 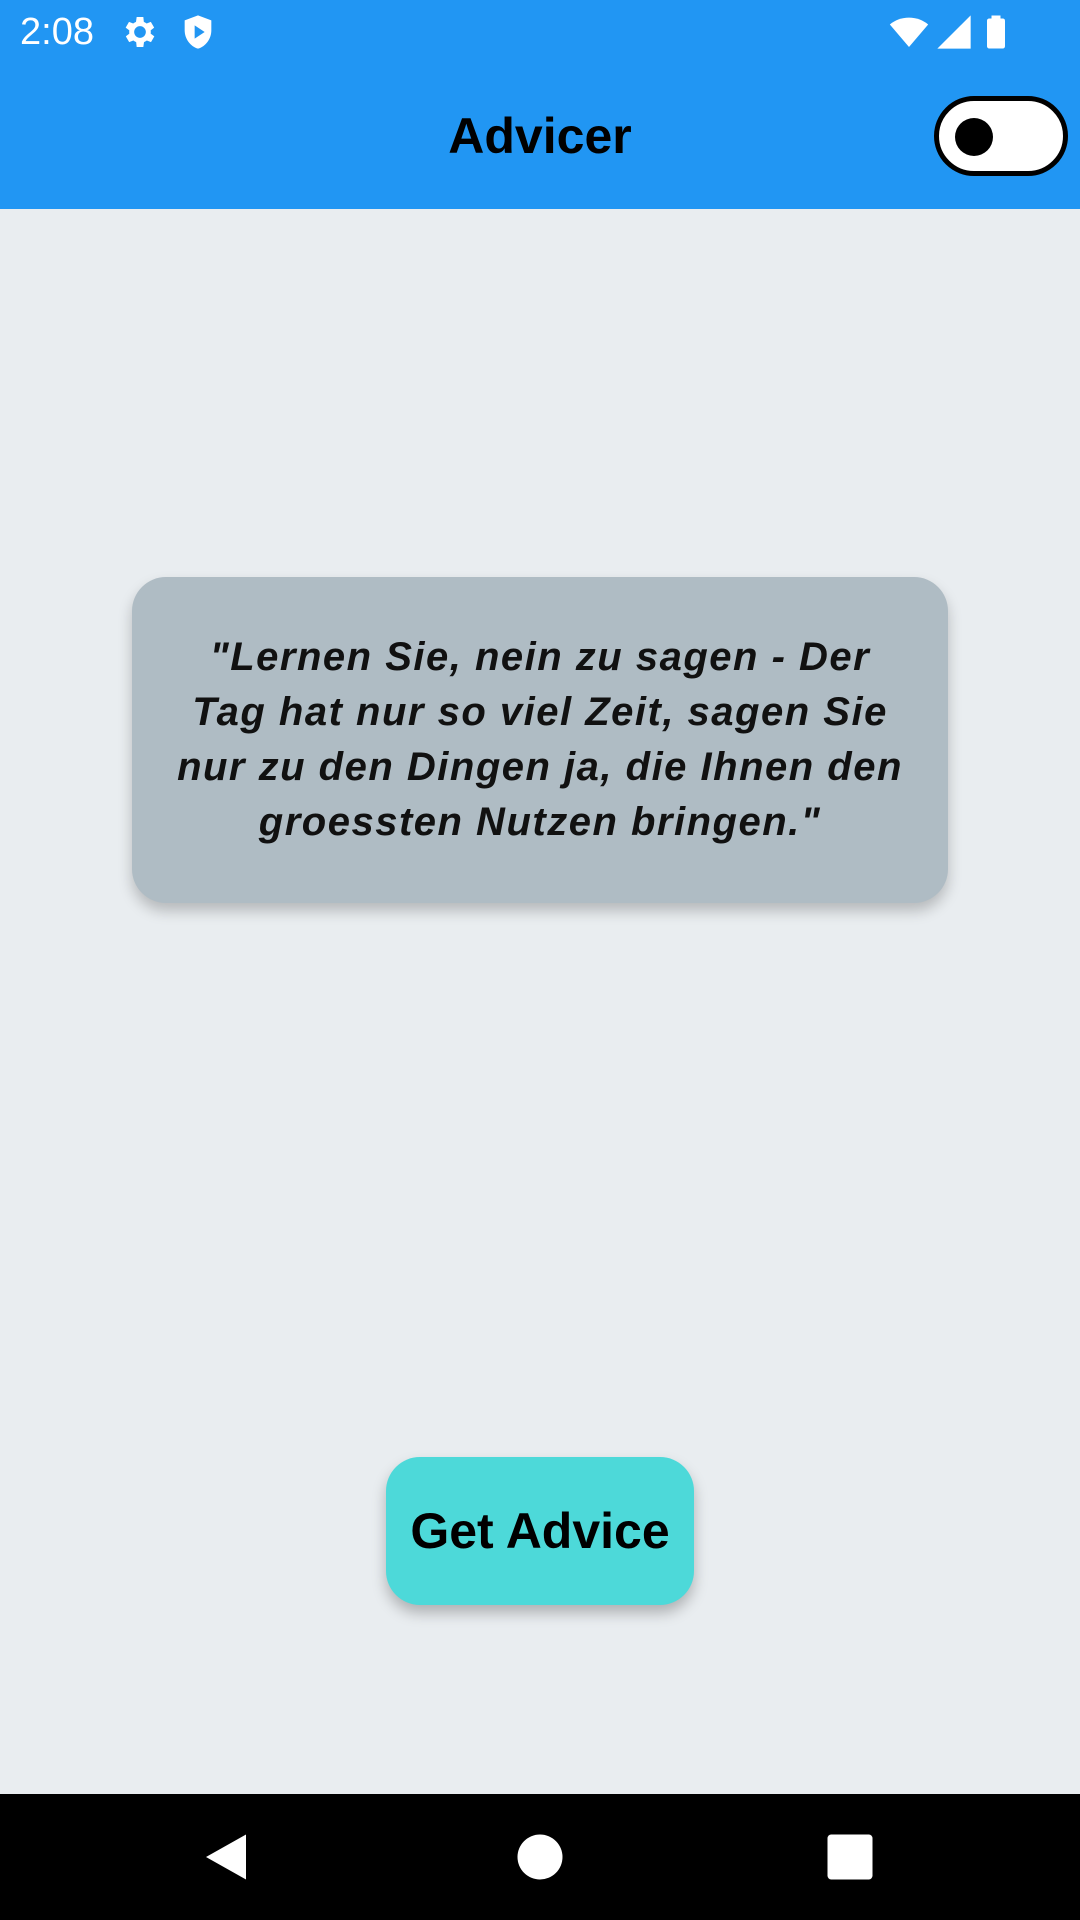 I want to click on back-icon, so click(x=226, y=1857).